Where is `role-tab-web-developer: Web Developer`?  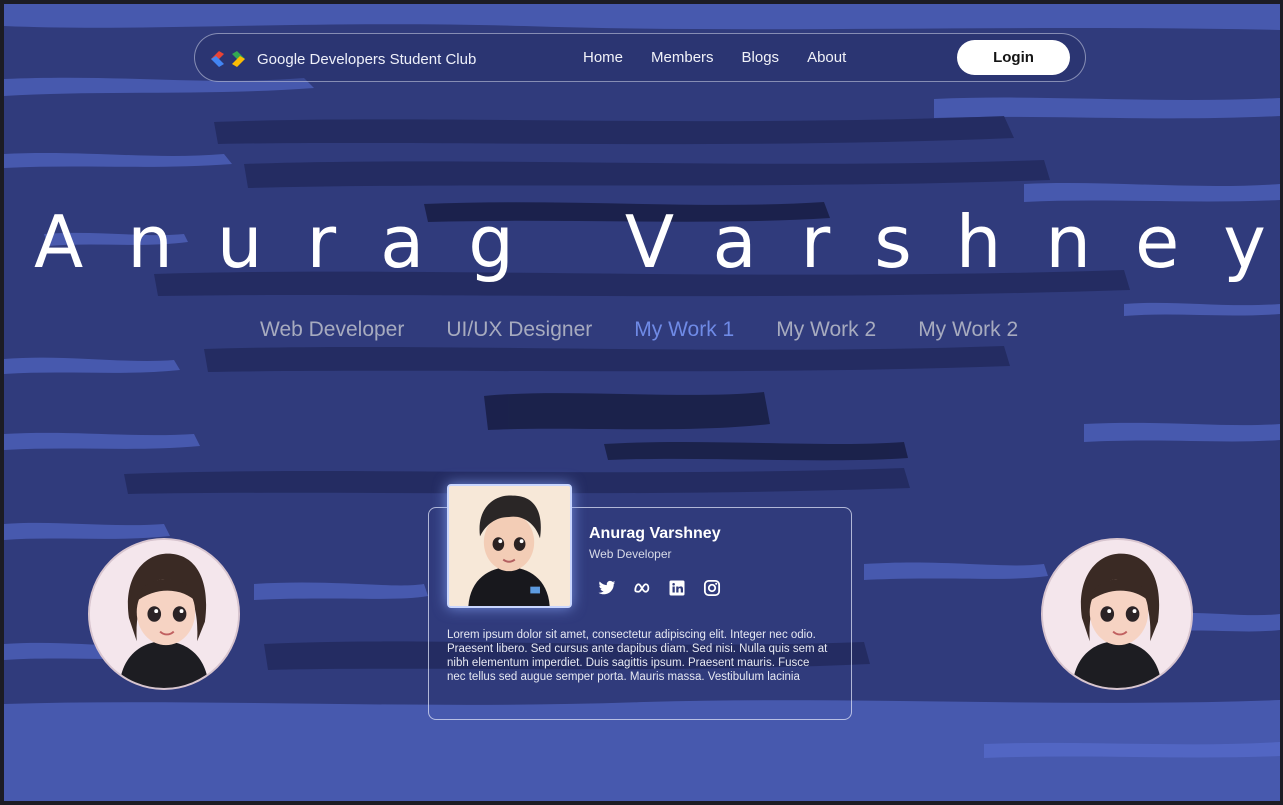
role-tab-web-developer: Web Developer is located at coordinates (332, 330).